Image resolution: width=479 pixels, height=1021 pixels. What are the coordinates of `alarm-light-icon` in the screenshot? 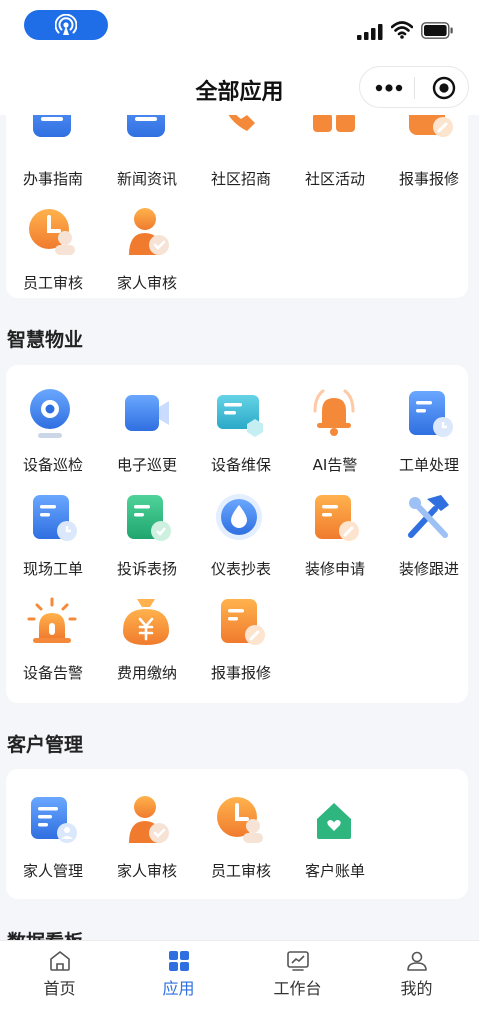 It's located at (52, 620).